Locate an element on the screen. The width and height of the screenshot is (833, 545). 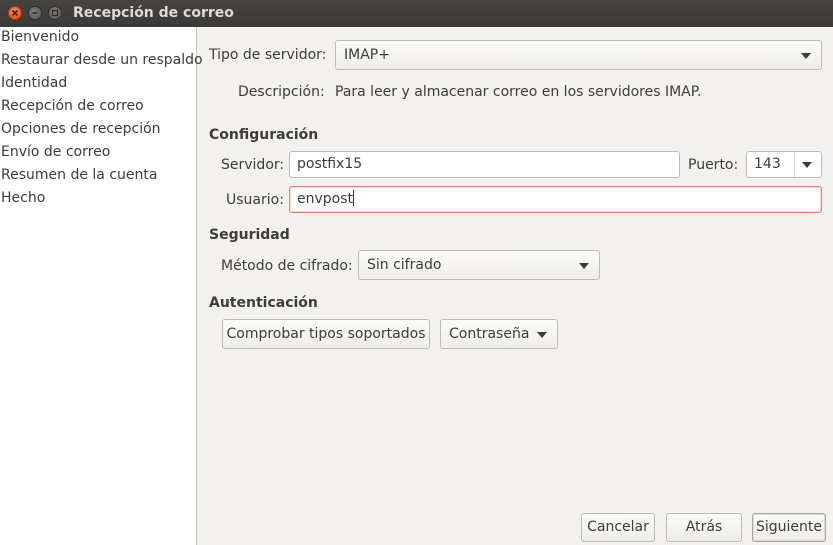
encryption-combo: Sin cifrado is located at coordinates (479, 265).